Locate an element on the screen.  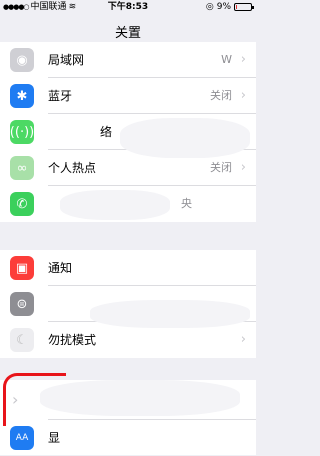
row-label: 络 is located at coordinates (106, 132).